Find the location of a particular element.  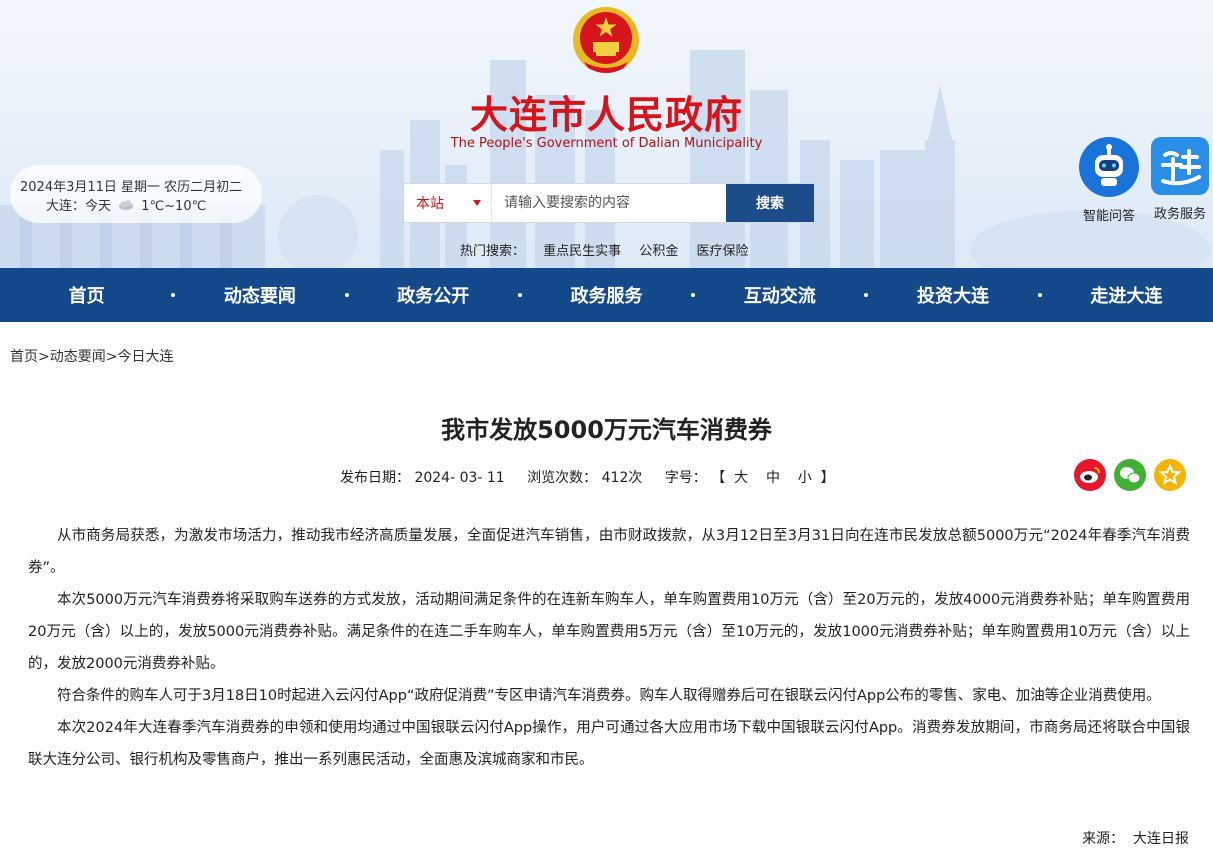

site-title: 大连市人民政府 is located at coordinates (606, 115).